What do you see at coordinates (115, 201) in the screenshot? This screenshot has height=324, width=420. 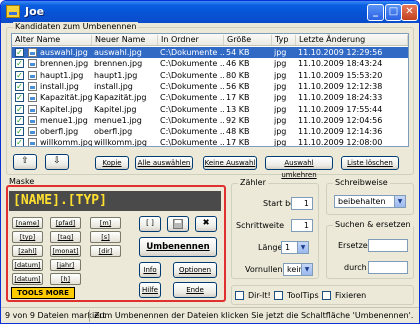 I see `mask-input: [NAME].[TYP]` at bounding box center [115, 201].